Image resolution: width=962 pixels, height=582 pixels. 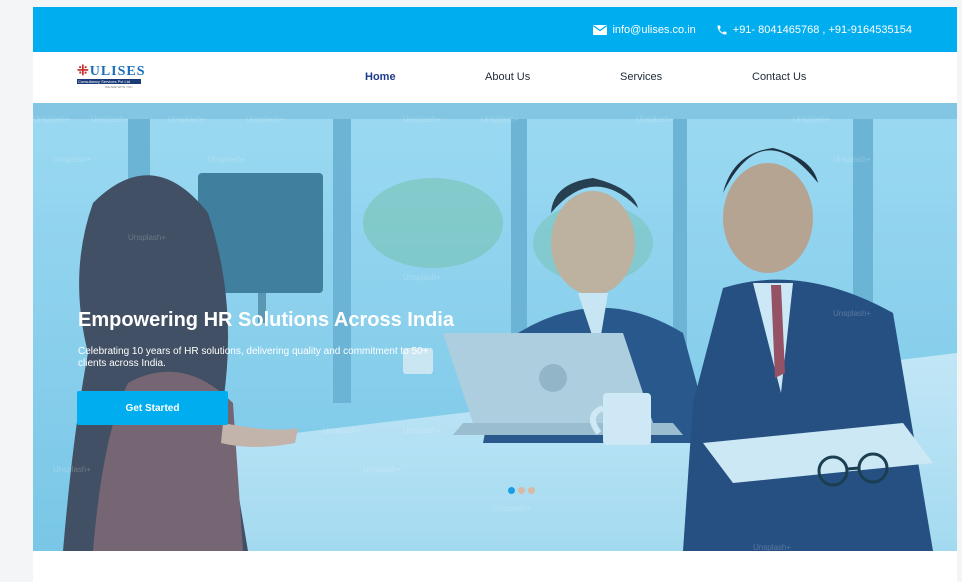 I want to click on phone-text: +91- 8041465768 , +91-9164535154, so click(x=822, y=30).